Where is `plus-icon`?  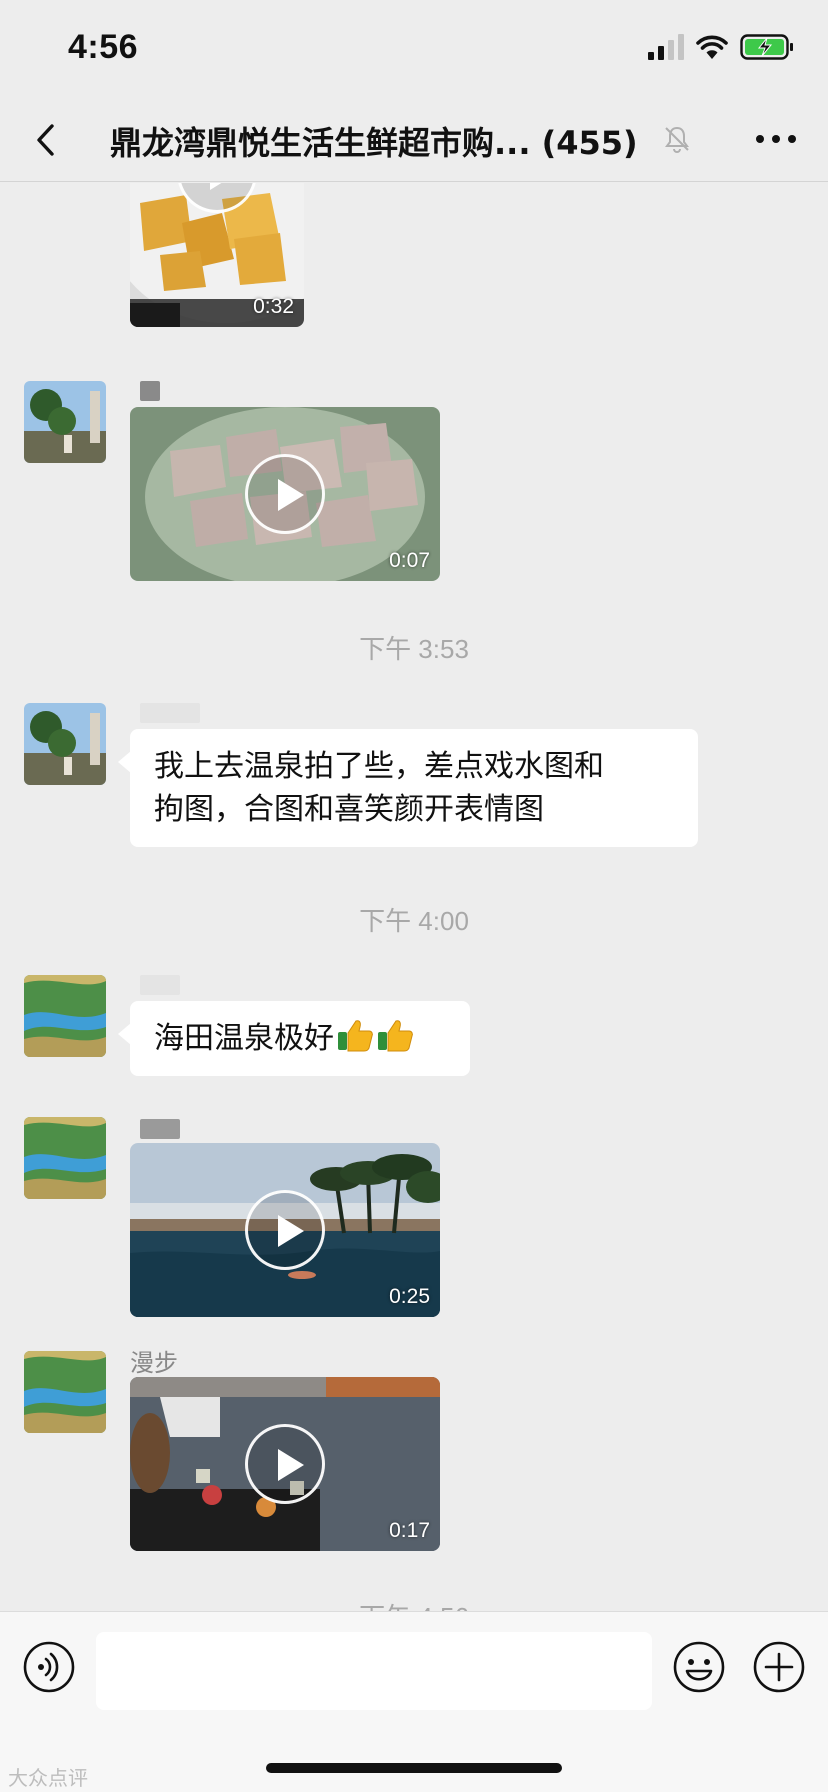
plus-icon is located at coordinates (779, 1667).